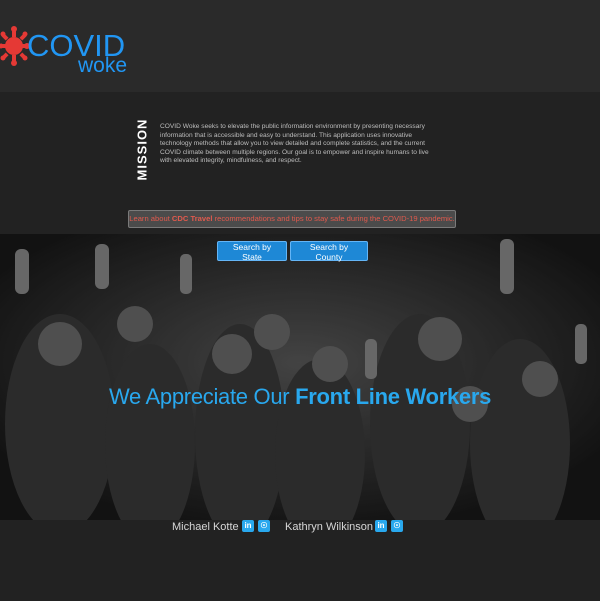  What do you see at coordinates (393, 396) in the screenshot?
I see `headline-bold: Front Line Workers` at bounding box center [393, 396].